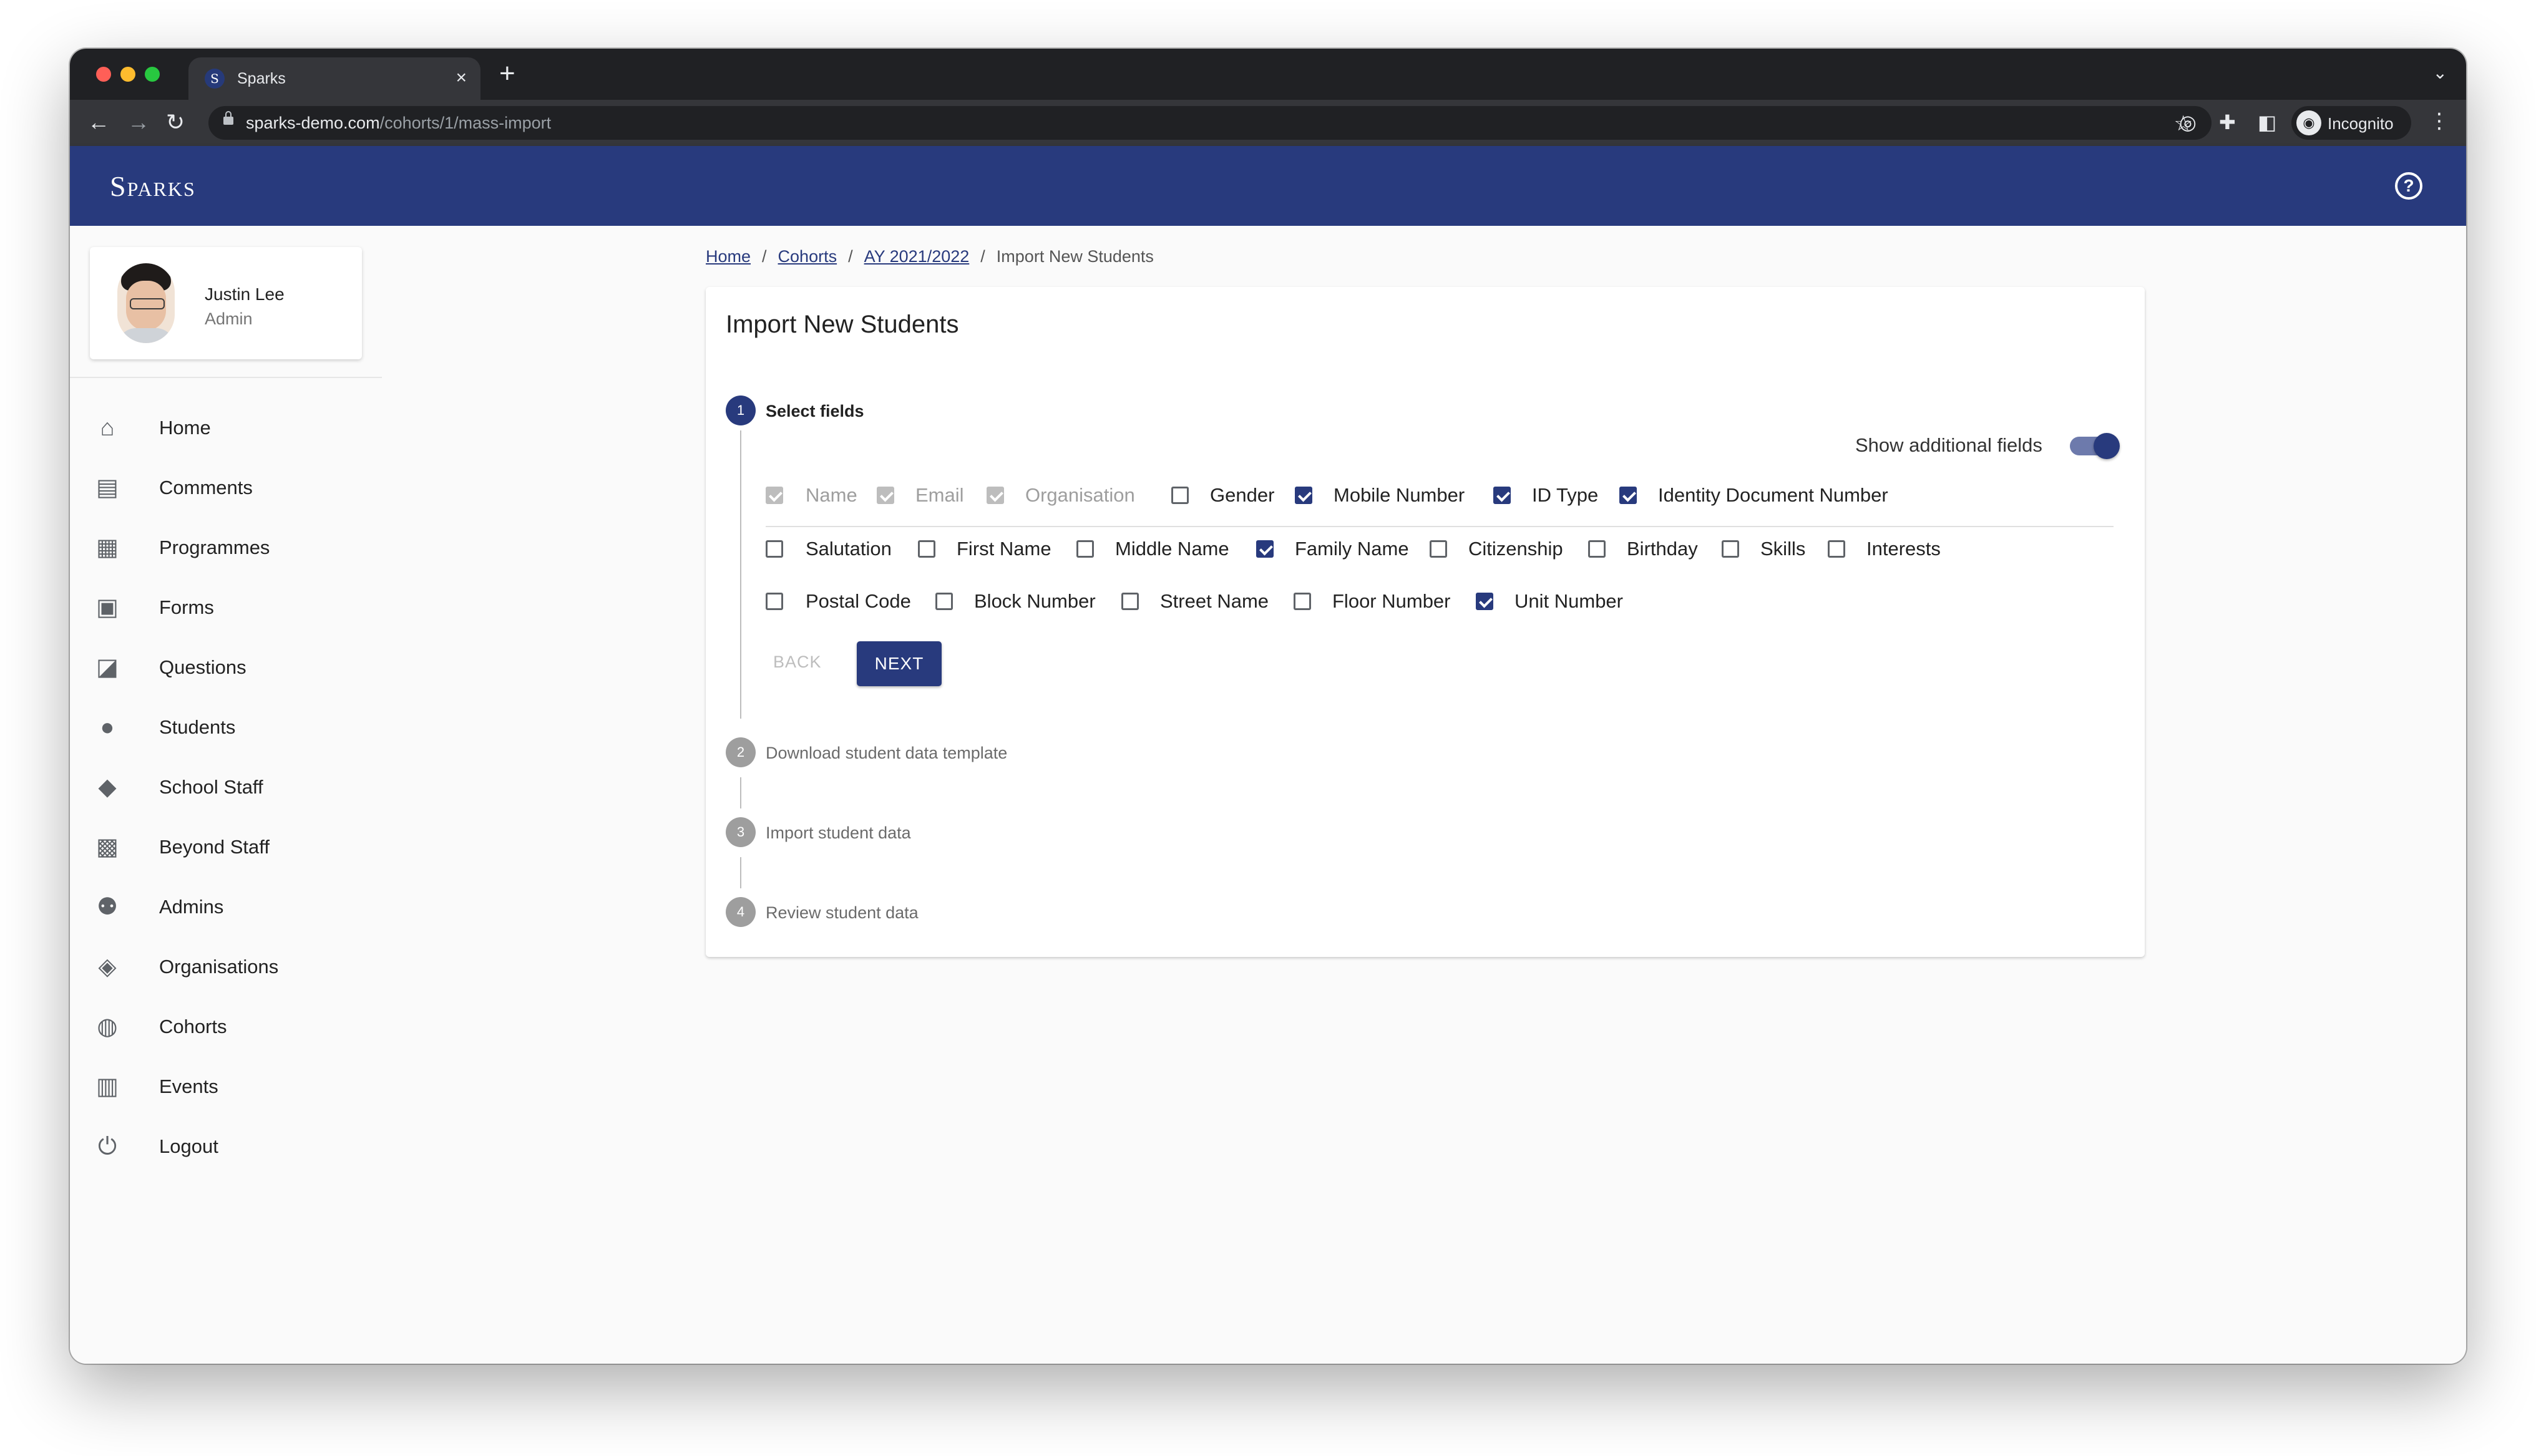 Image resolution: width=2536 pixels, height=1456 pixels. What do you see at coordinates (202, 667) in the screenshot?
I see `sidebar-item-label: Questions` at bounding box center [202, 667].